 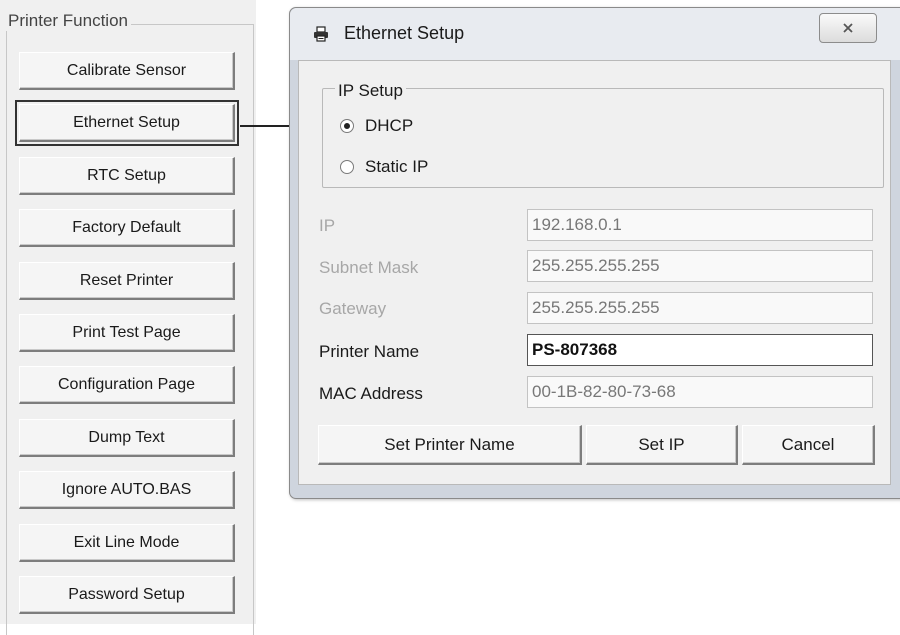 What do you see at coordinates (700, 266) in the screenshot?
I see `subnet-mask-field` at bounding box center [700, 266].